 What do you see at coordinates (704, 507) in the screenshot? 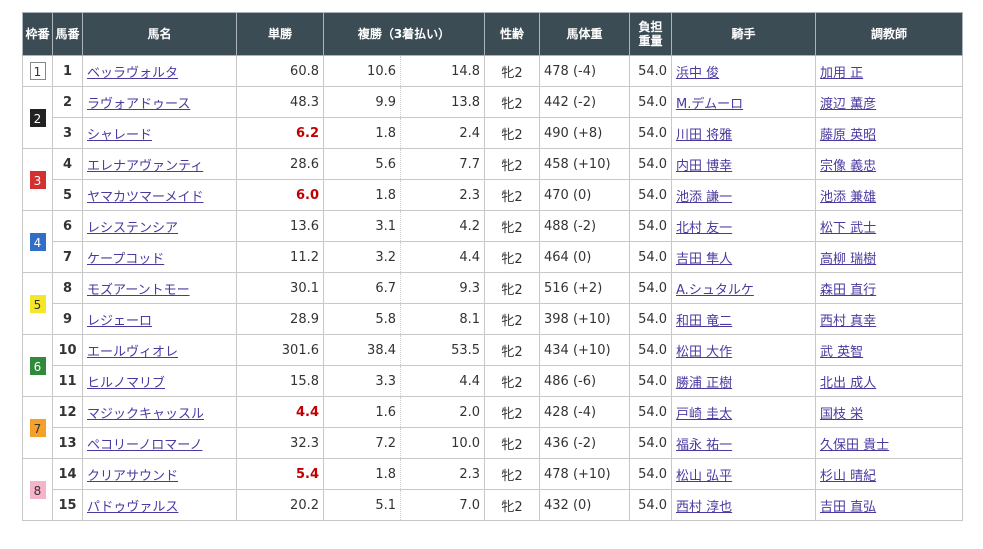
I see `jockey-link: 西村 淳也` at bounding box center [704, 507].